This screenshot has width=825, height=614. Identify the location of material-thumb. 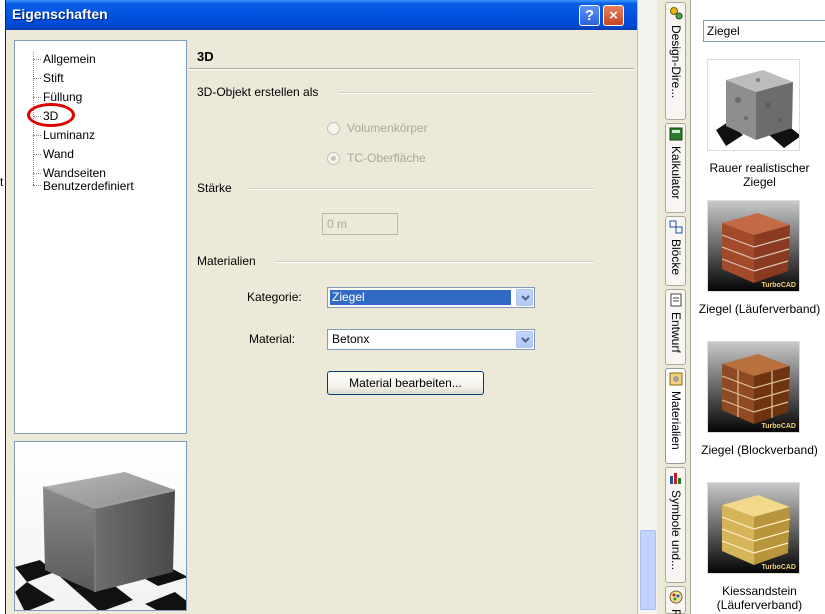
(753, 105).